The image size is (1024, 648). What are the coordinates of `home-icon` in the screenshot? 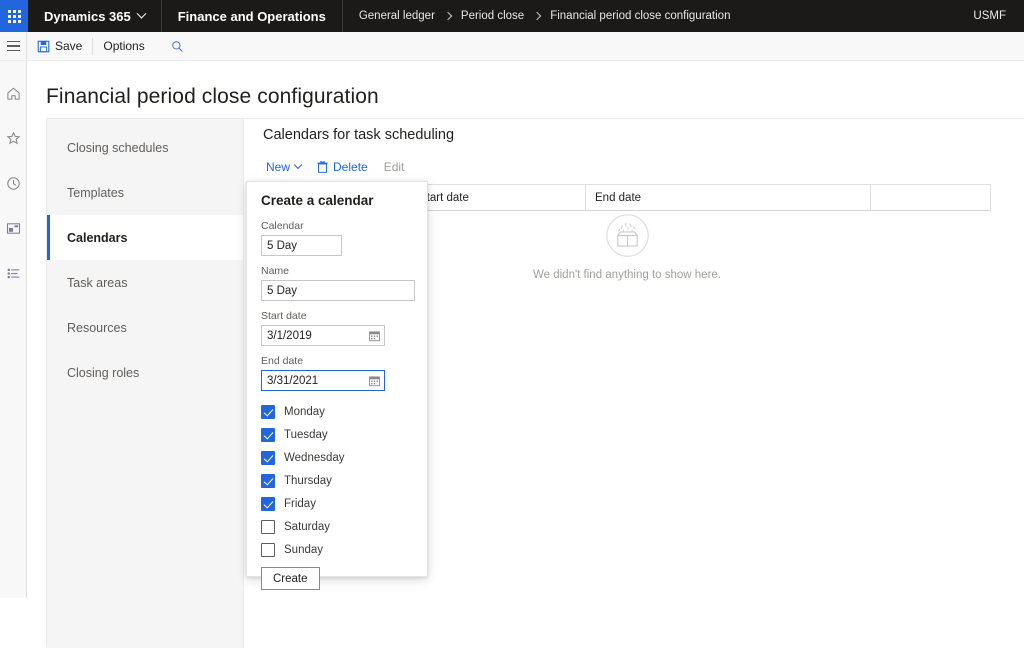 It's located at (13, 93).